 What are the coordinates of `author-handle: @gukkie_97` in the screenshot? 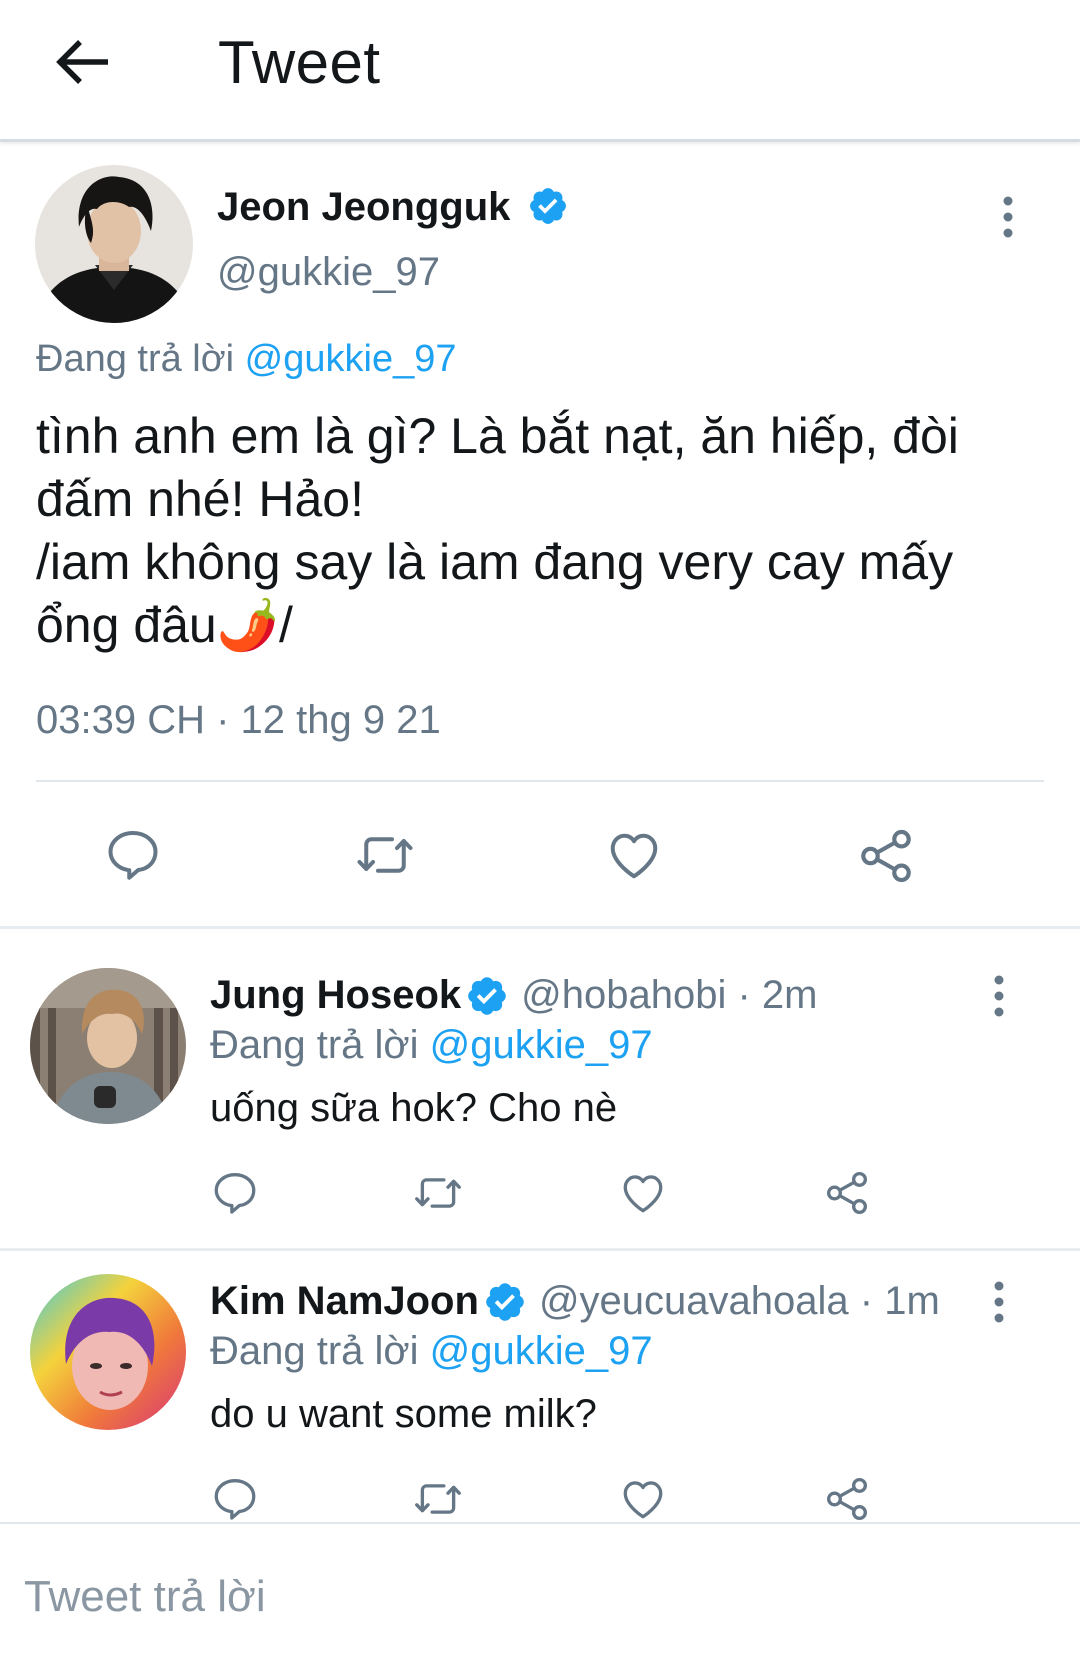 It's located at (328, 272).